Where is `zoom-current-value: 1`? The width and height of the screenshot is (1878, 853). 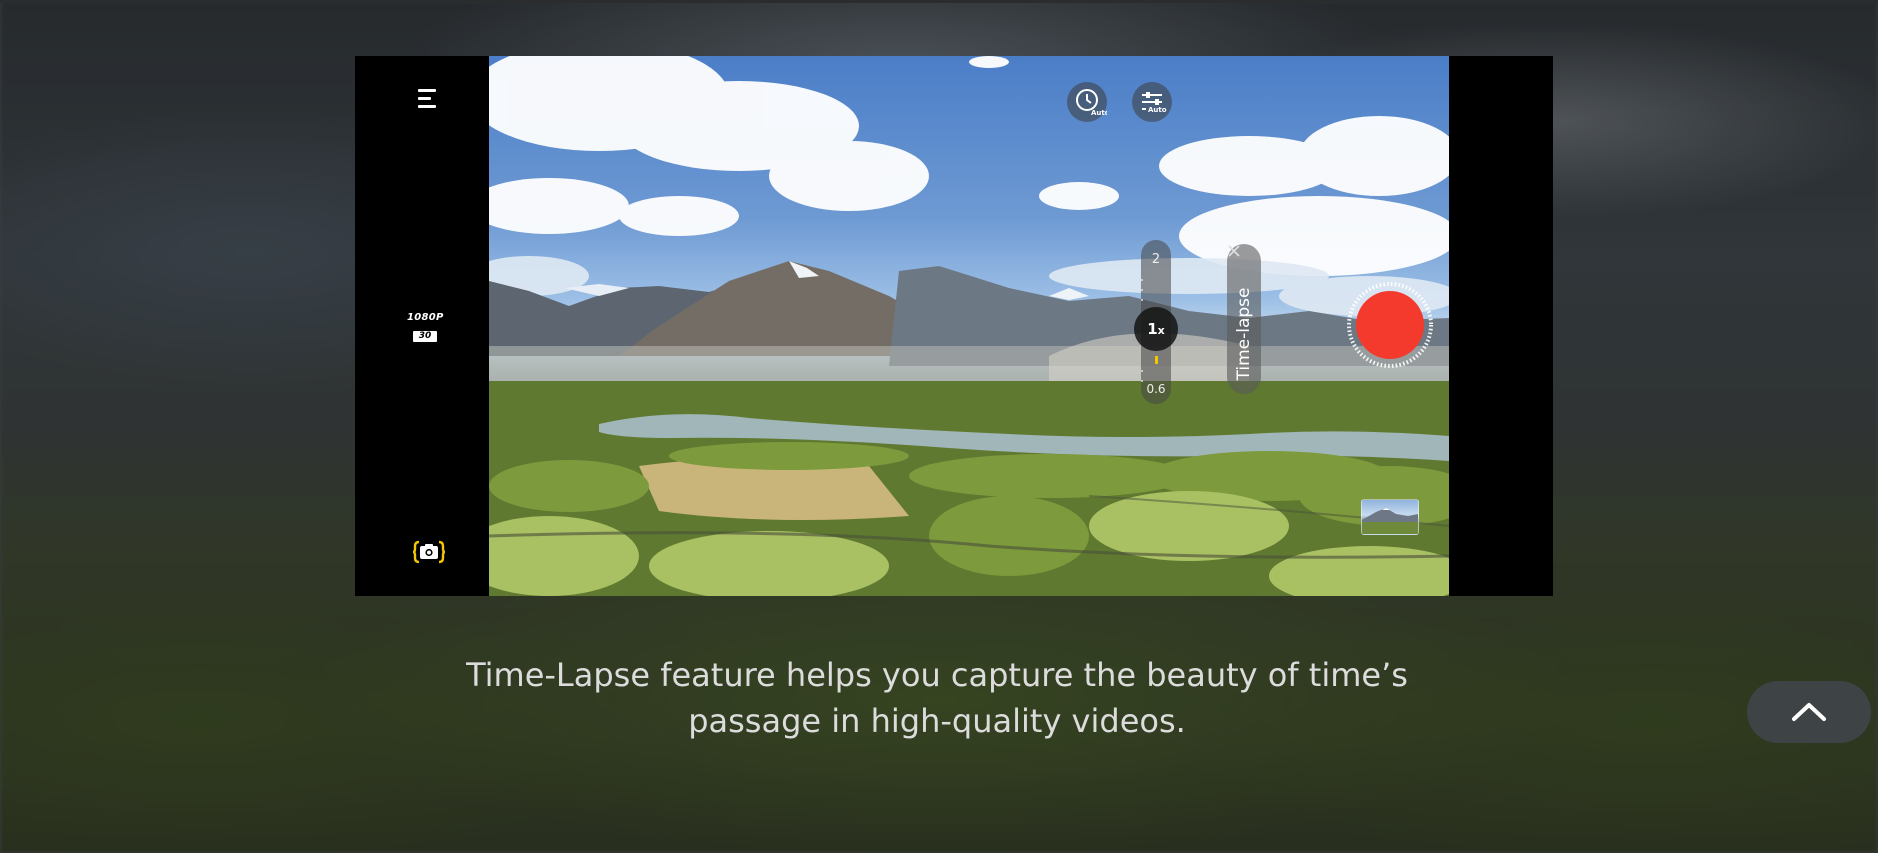 zoom-current-value: 1 is located at coordinates (1152, 329).